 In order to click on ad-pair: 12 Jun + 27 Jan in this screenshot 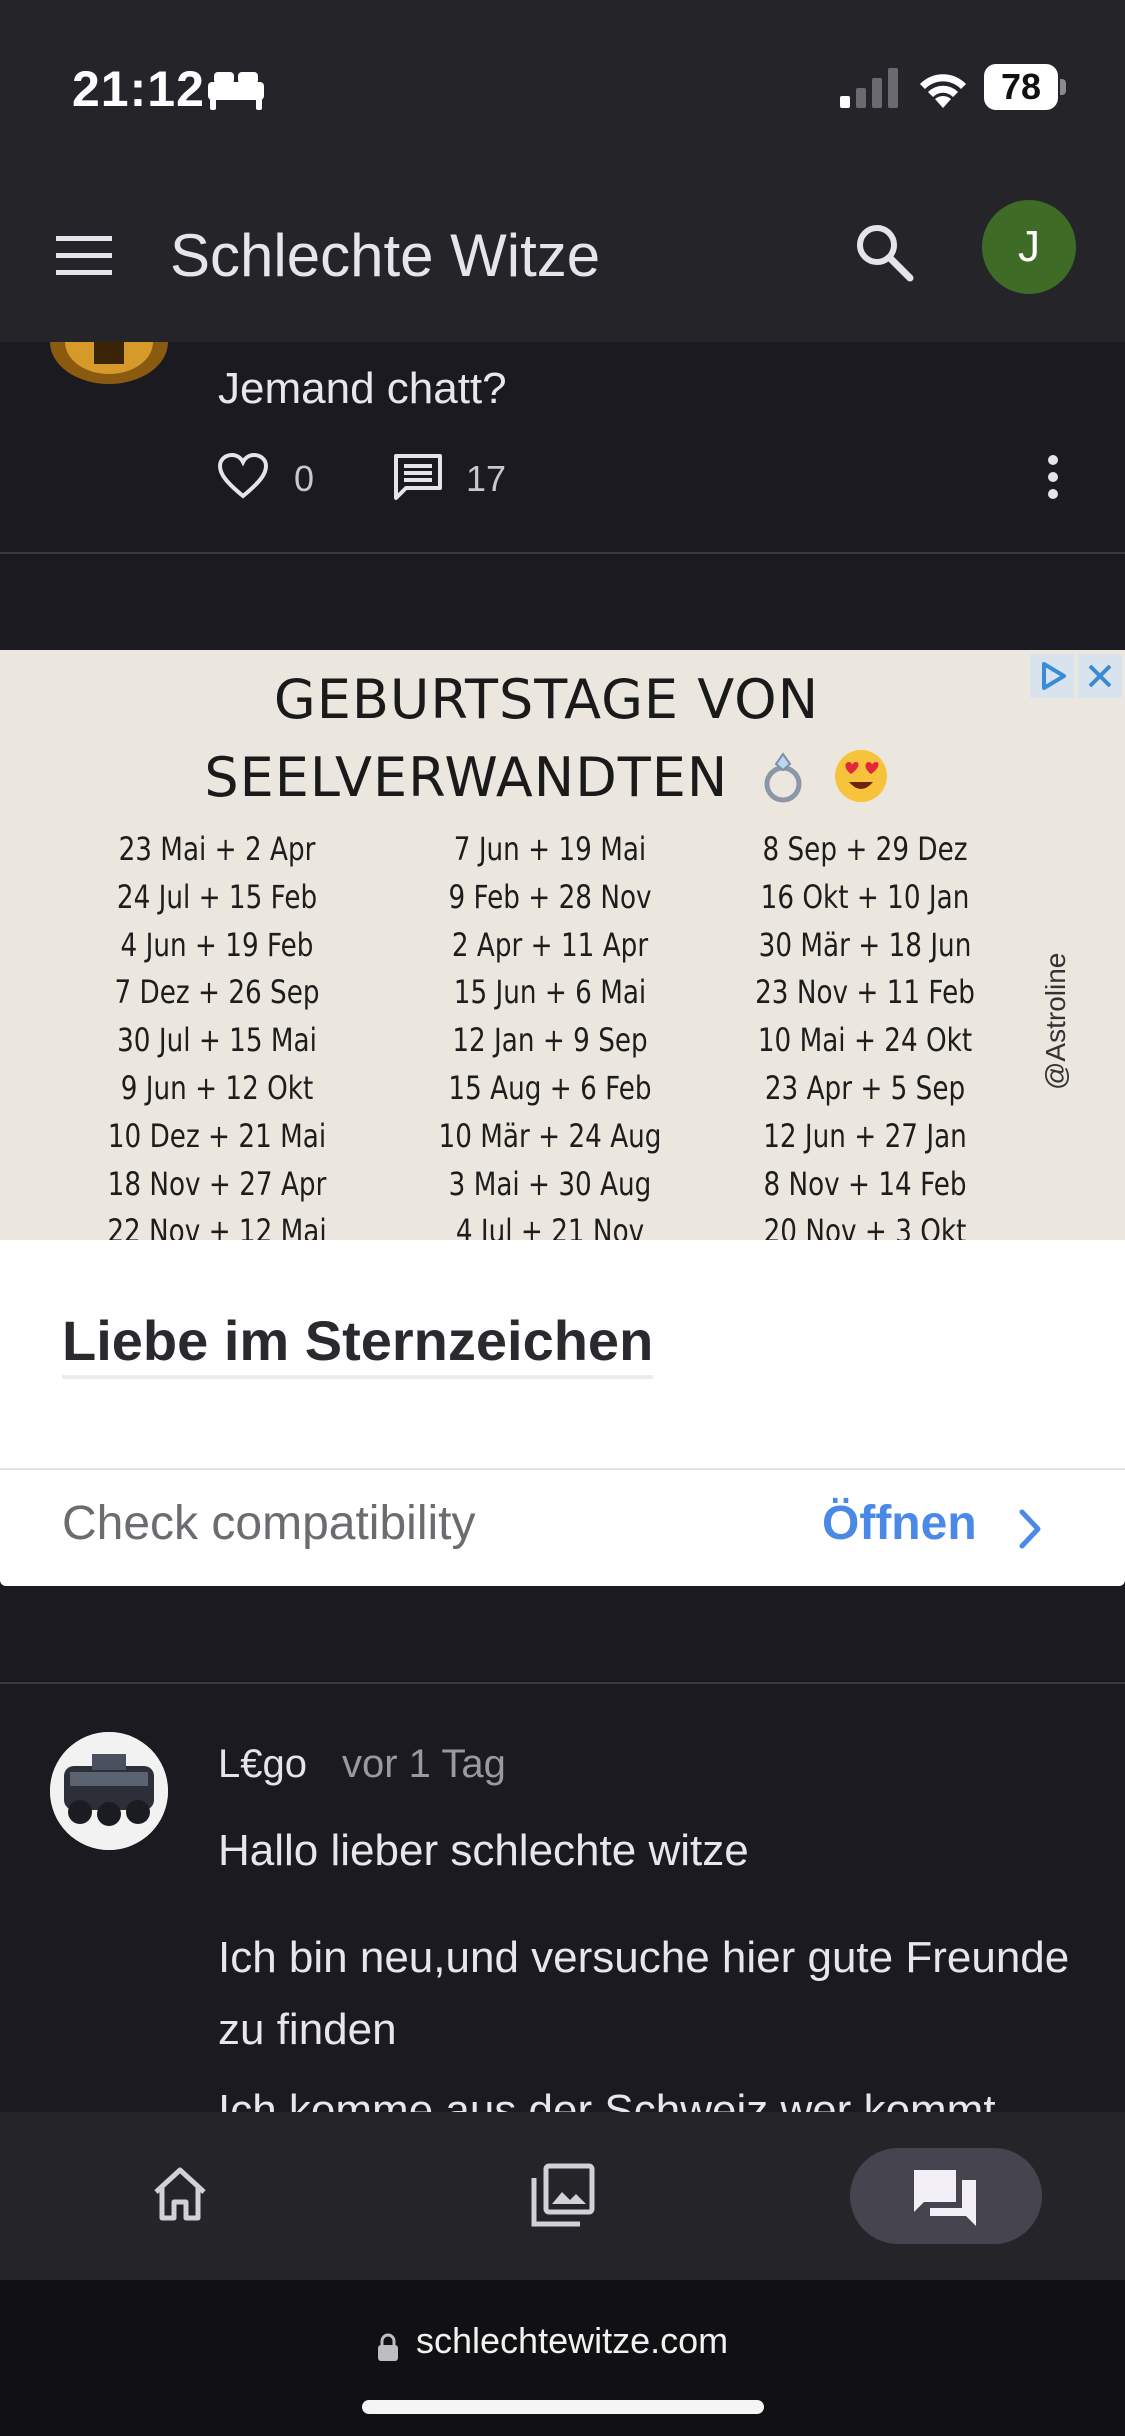, I will do `click(865, 1135)`.